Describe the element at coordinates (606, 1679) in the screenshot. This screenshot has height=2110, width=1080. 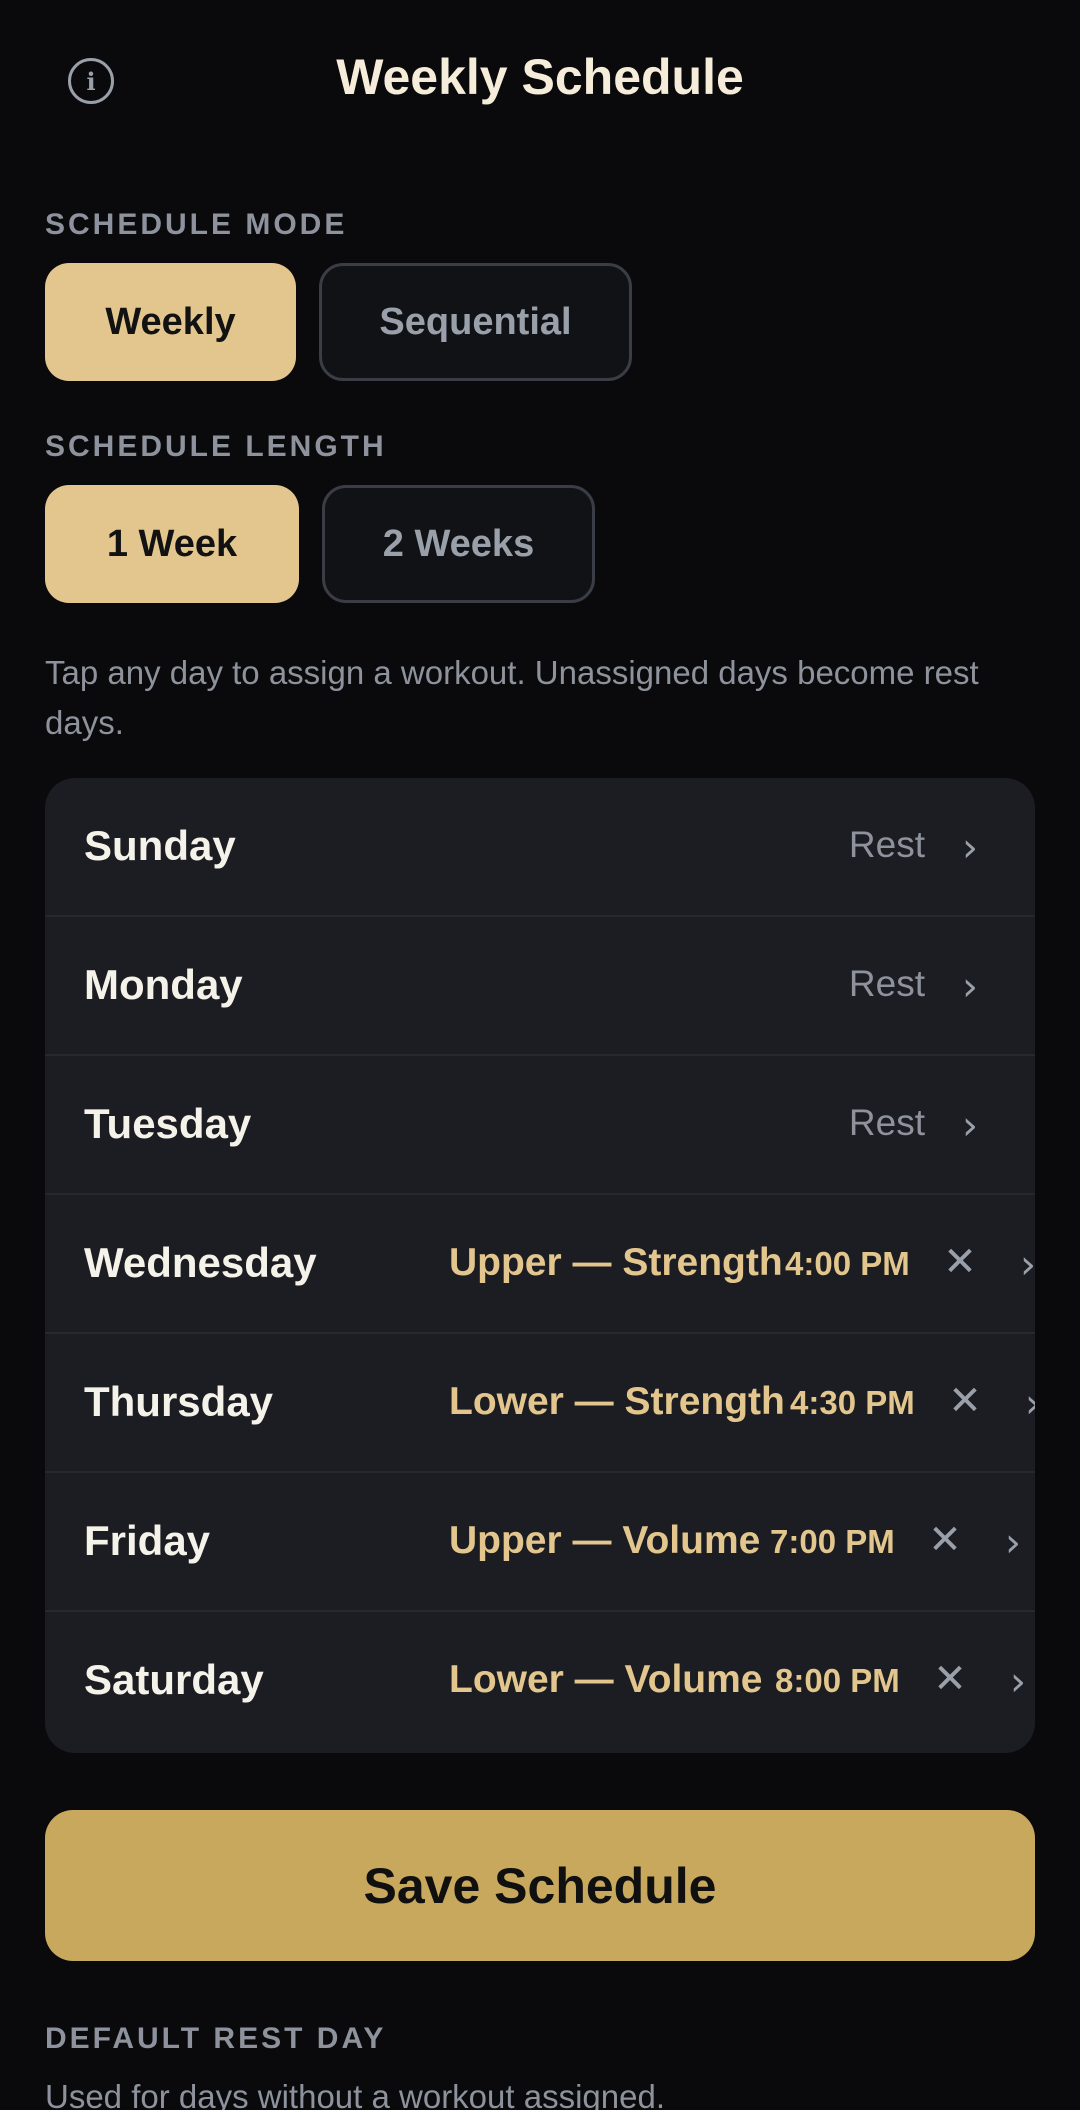
I see `workout-name: Lower — Volume` at that location.